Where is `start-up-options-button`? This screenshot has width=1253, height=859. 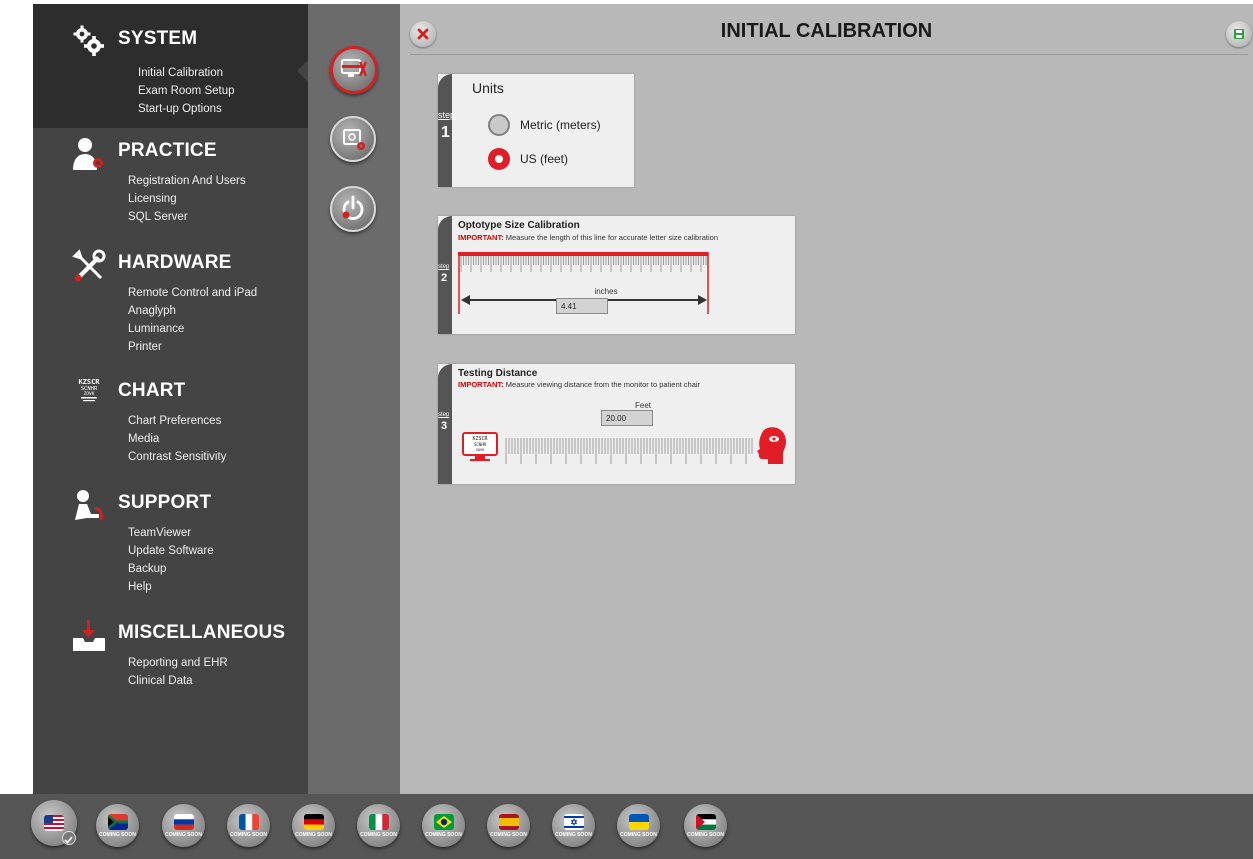
start-up-options-button is located at coordinates (353, 209).